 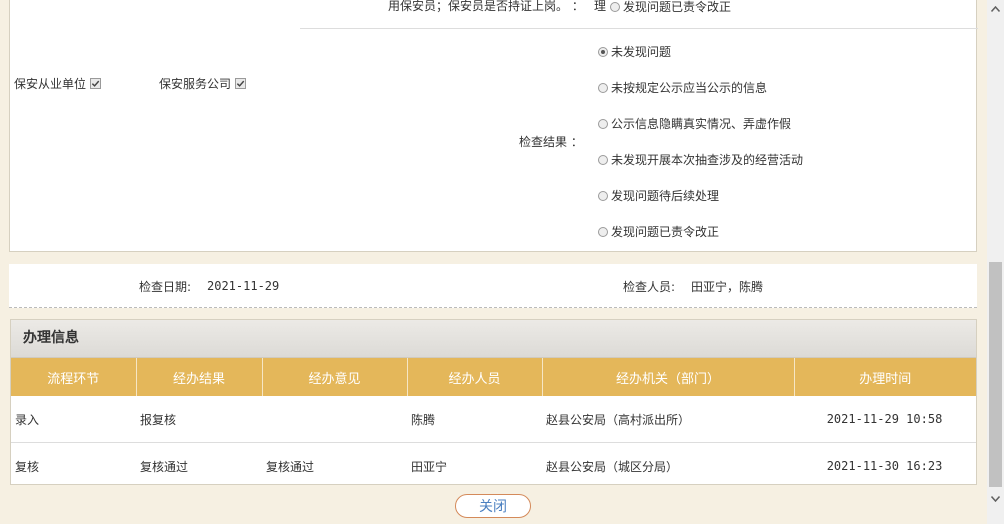 What do you see at coordinates (995, 498) in the screenshot?
I see `chevron-down-icon` at bounding box center [995, 498].